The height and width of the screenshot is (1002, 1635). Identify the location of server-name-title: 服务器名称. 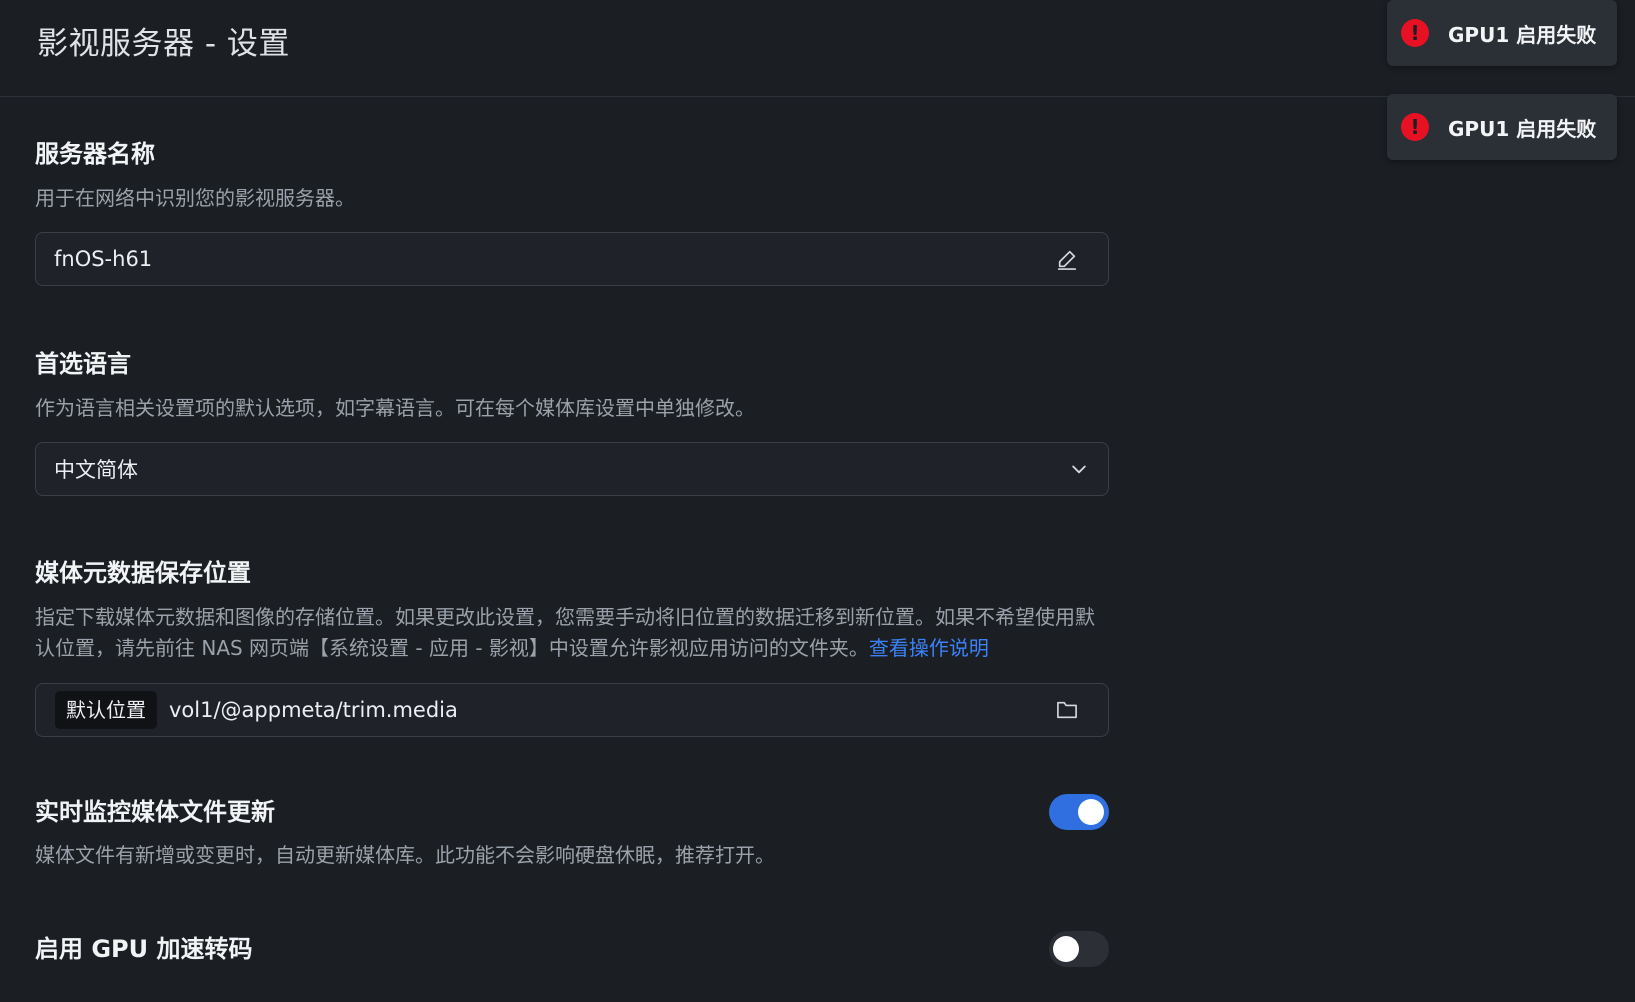
(95, 154).